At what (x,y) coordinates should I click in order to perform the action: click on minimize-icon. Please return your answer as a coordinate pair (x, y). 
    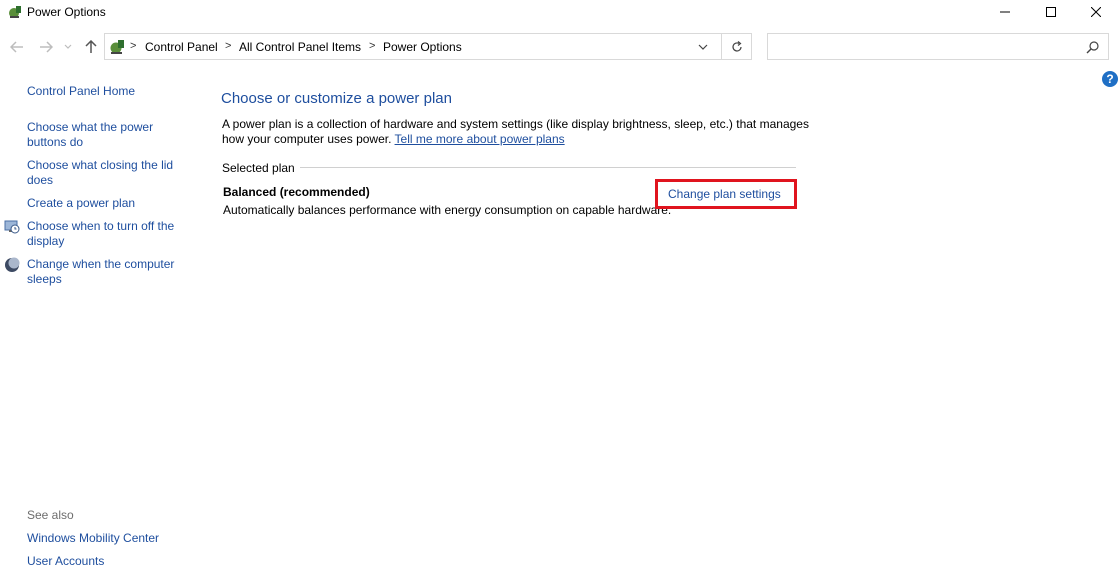
    Looking at the image, I should click on (1005, 12).